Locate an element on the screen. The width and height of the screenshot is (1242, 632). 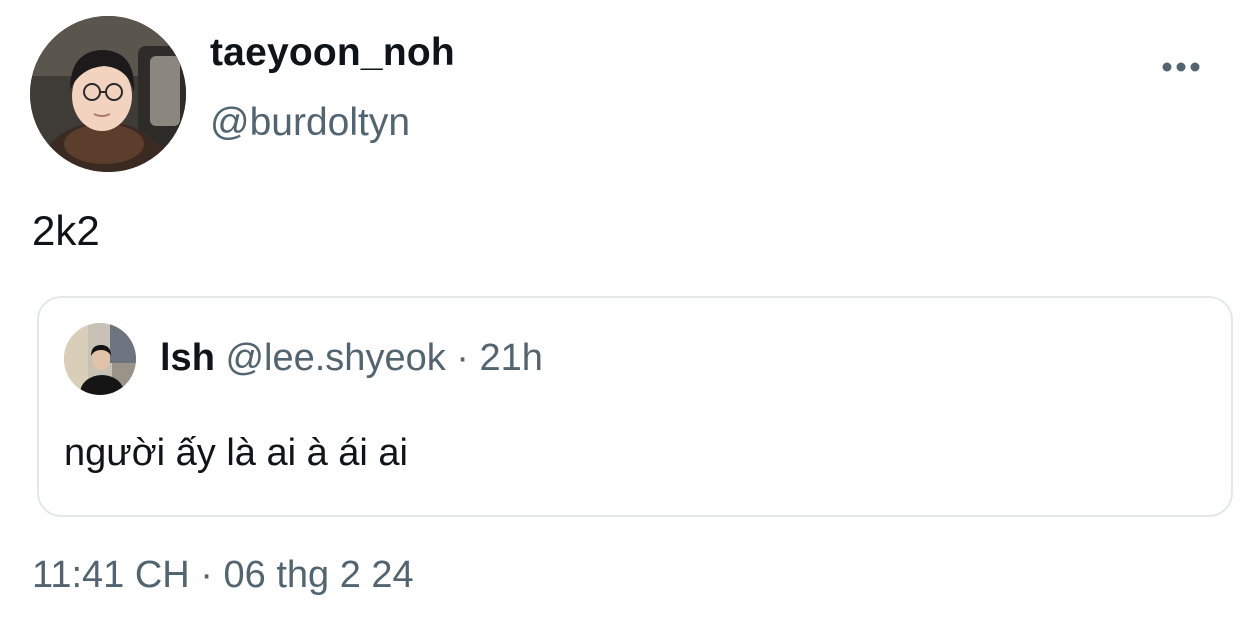
author-display-name: taeyoon_noh is located at coordinates (332, 53).